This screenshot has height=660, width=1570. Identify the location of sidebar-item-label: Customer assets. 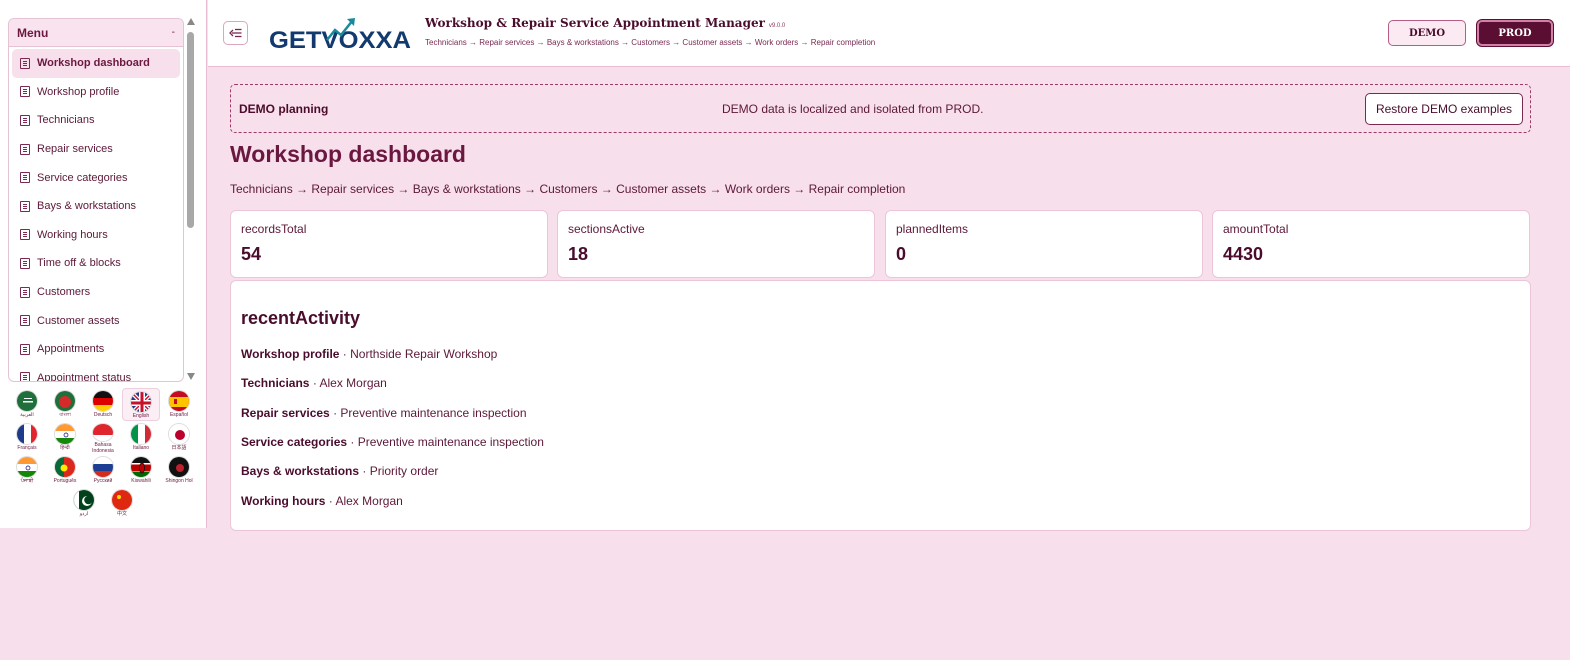
(78, 320).